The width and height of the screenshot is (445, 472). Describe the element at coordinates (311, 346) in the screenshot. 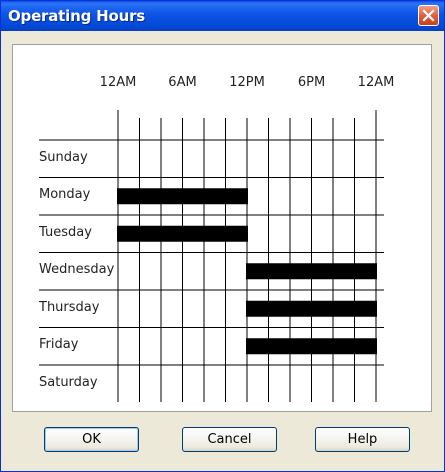

I see `schedule-block-friday` at that location.